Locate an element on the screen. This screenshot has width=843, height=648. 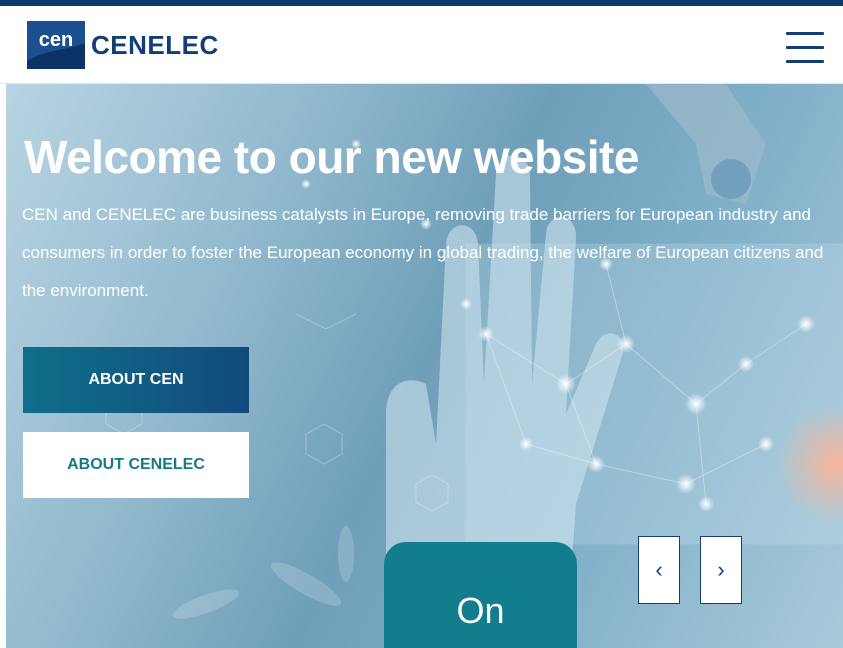
chevron-left-icon: ‹ is located at coordinates (659, 569).